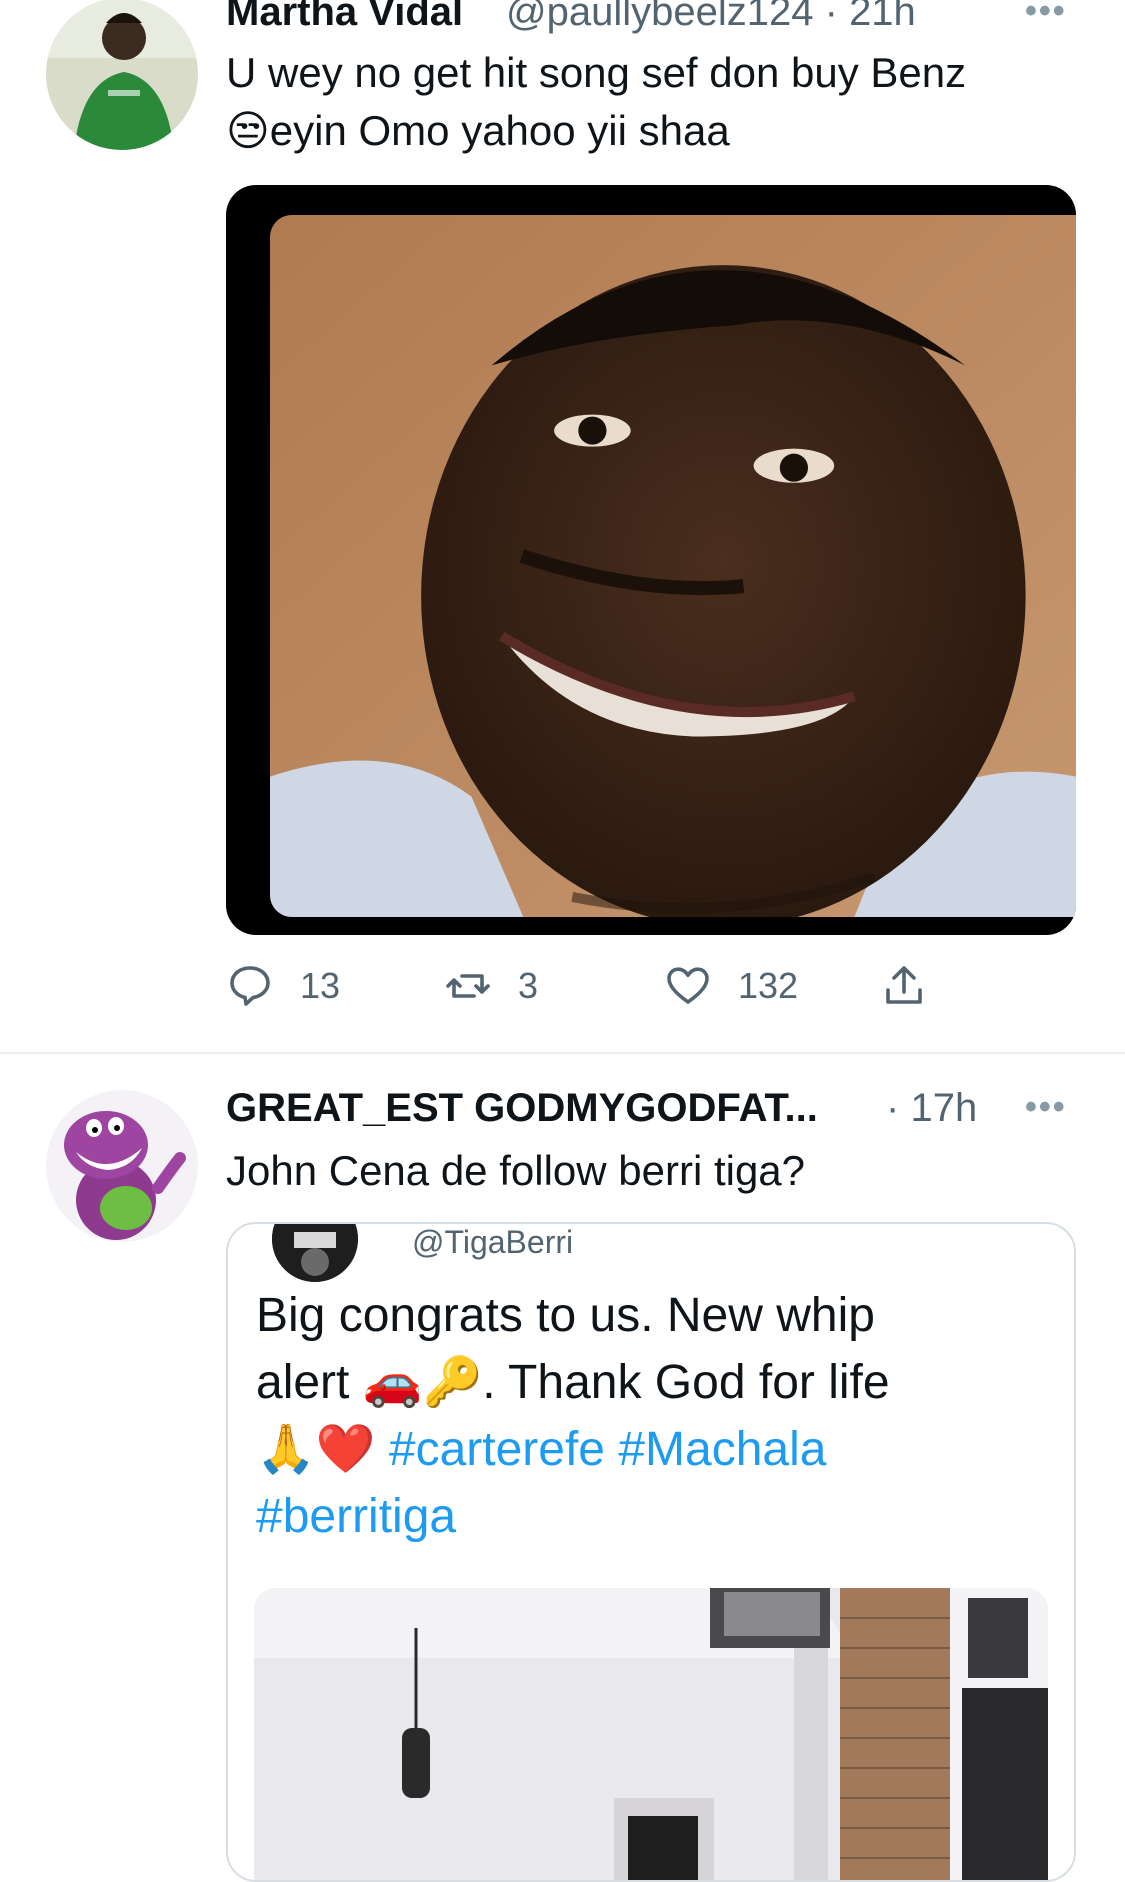 This screenshot has width=1125, height=1882. Describe the element at coordinates (686, 1382) in the screenshot. I see `quoted-line2-end: . Thank God for life` at that location.